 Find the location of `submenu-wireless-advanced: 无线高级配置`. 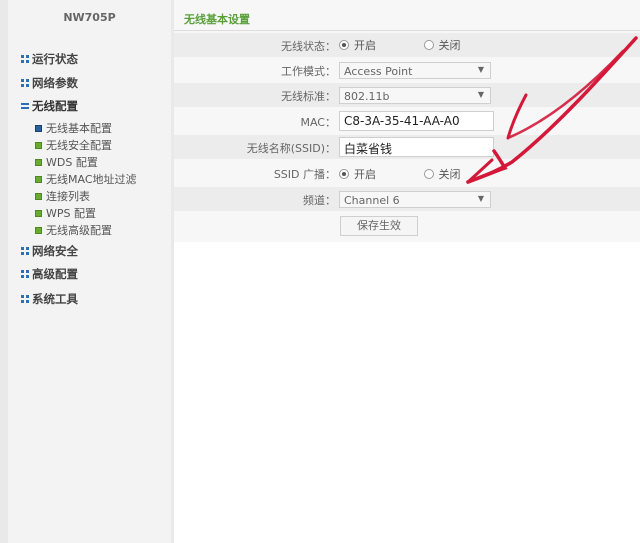

submenu-wireless-advanced: 无线高级配置 is located at coordinates (73, 230).